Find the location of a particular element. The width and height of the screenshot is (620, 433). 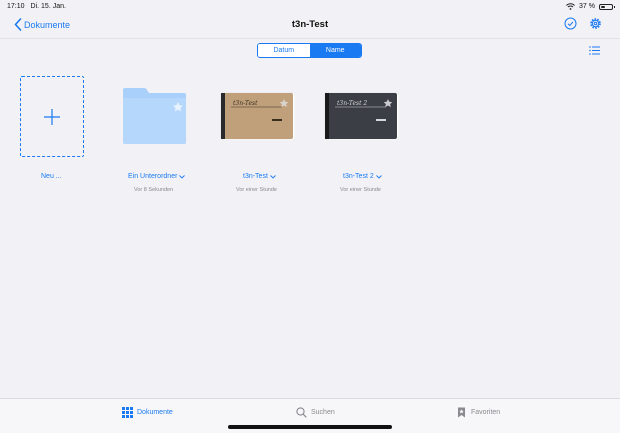

battery-icon is located at coordinates (607, 6).